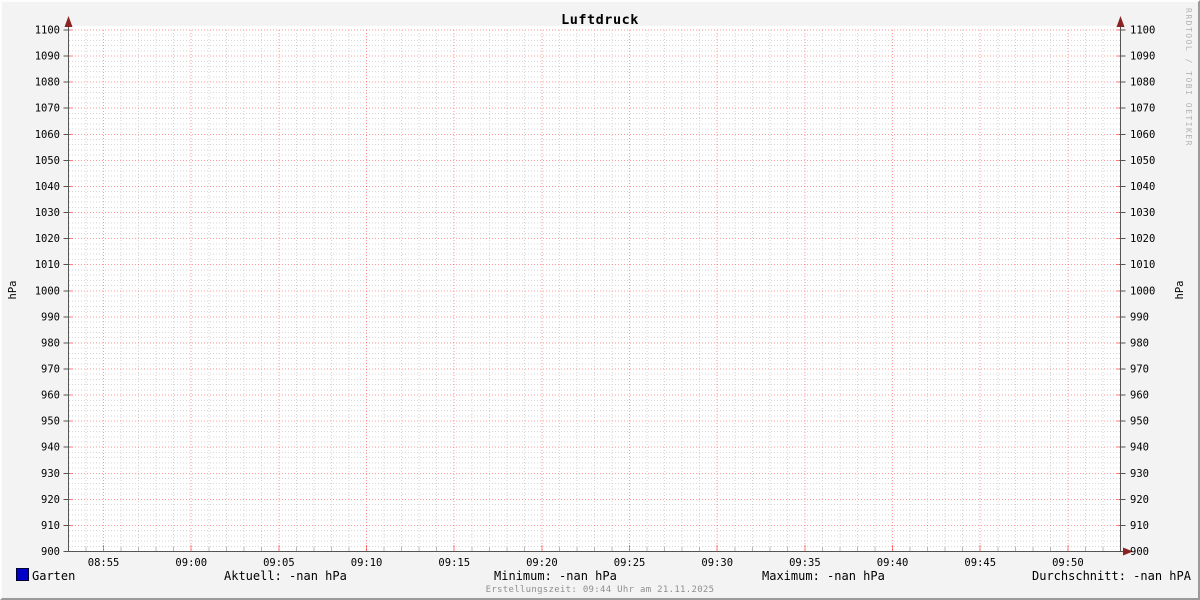  What do you see at coordinates (54, 576) in the screenshot?
I see `legend-series-name: Garten` at bounding box center [54, 576].